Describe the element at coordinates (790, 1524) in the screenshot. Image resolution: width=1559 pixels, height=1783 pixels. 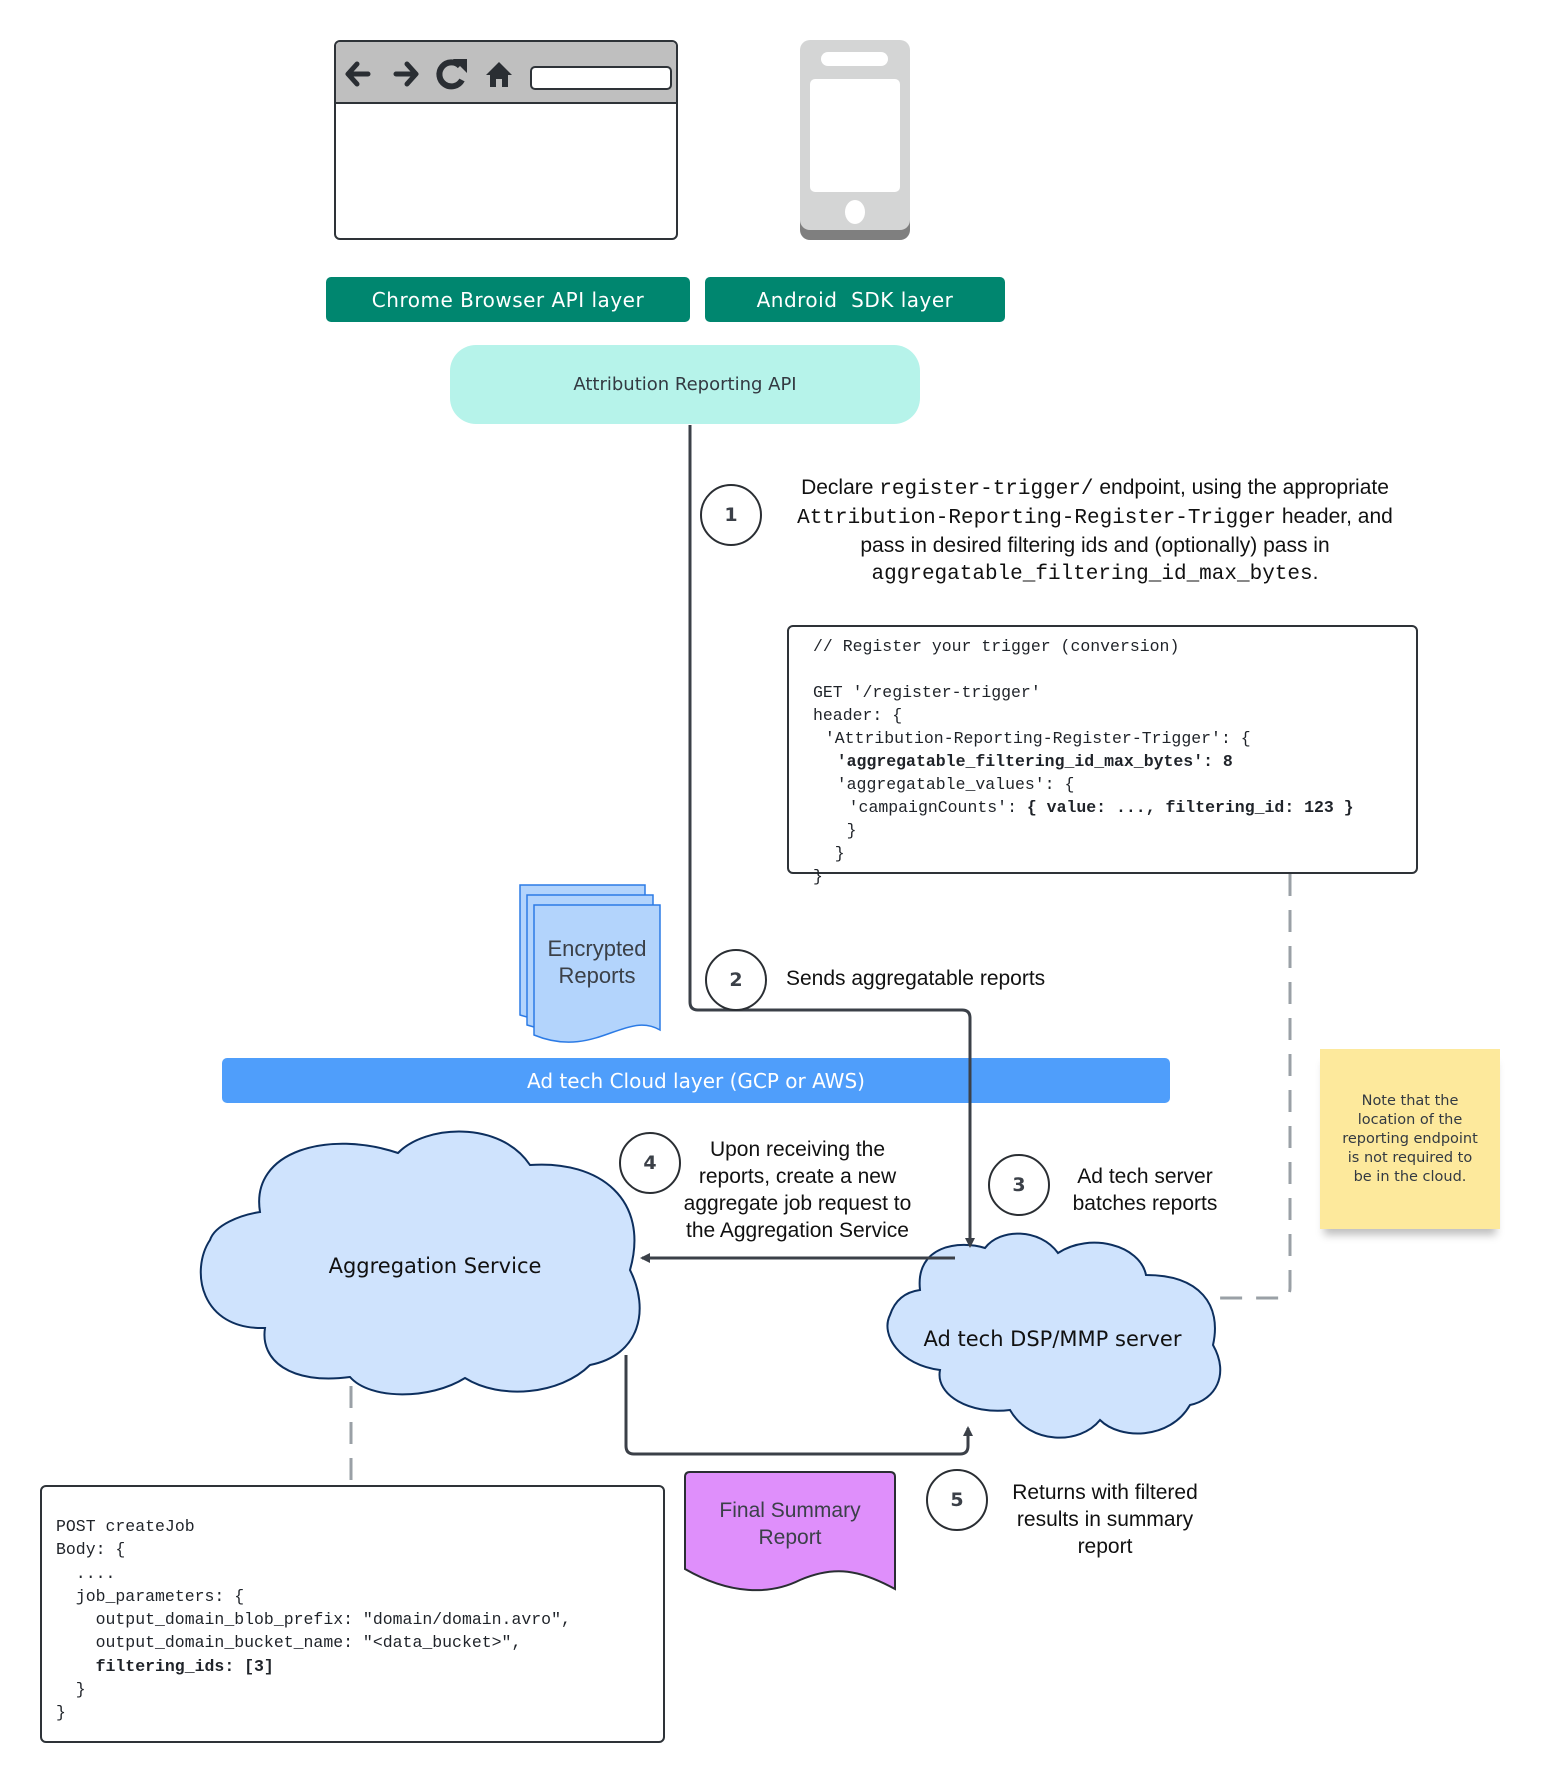
I see `final-summary-report-label: Final Summary Report` at that location.